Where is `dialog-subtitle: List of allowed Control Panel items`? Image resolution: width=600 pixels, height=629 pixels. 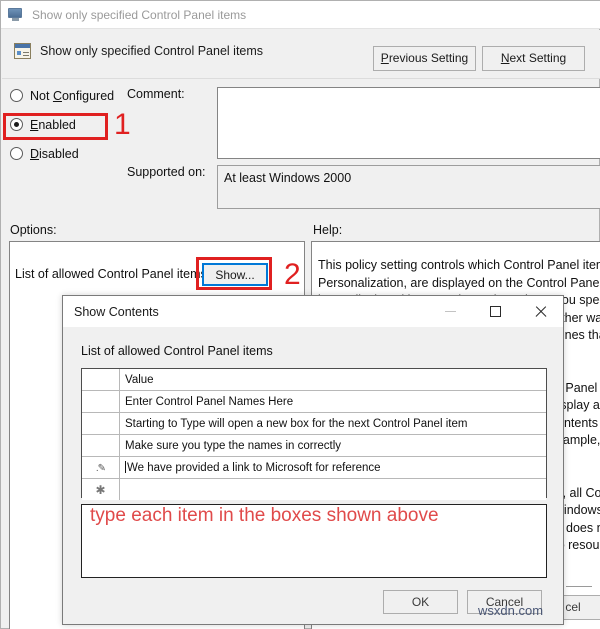 dialog-subtitle: List of allowed Control Panel items is located at coordinates (177, 351).